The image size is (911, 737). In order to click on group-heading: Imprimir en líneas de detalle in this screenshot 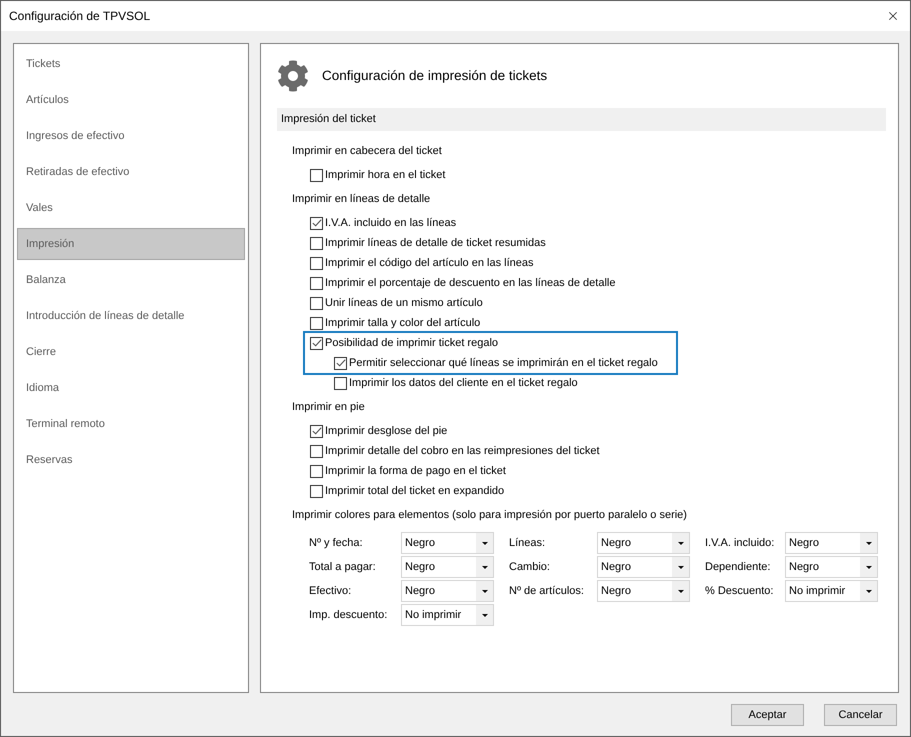, I will do `click(362, 199)`.